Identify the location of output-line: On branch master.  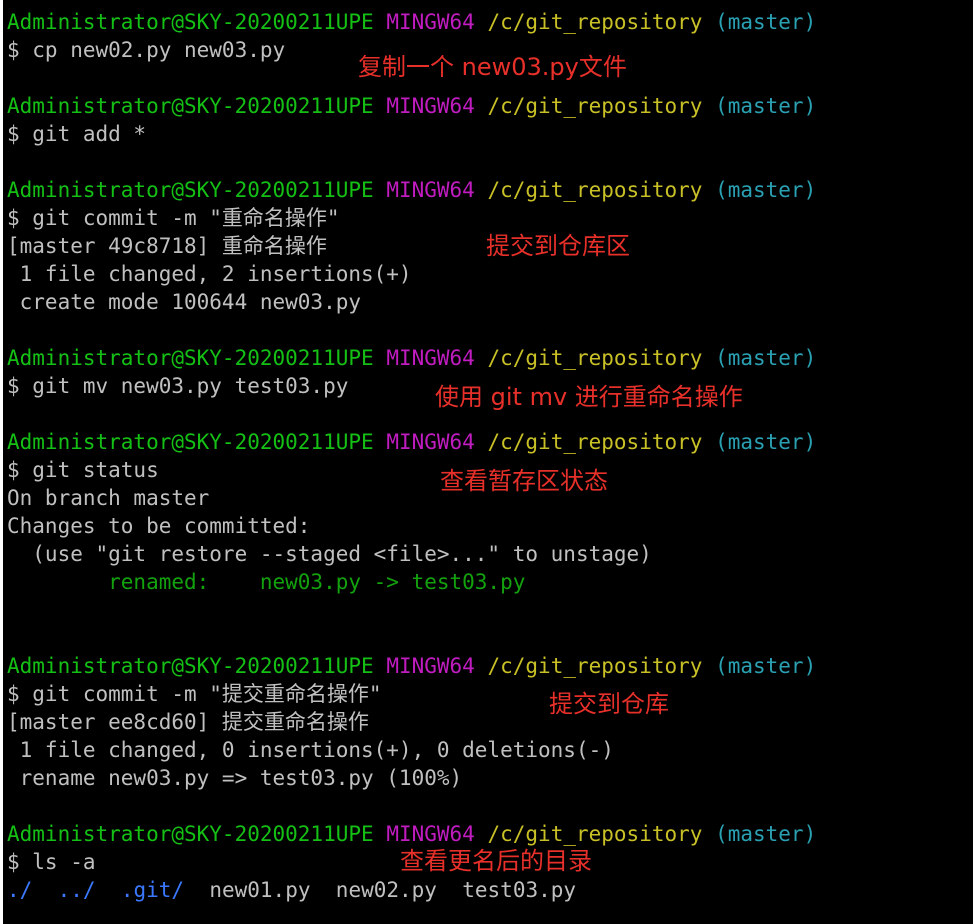
(108, 498).